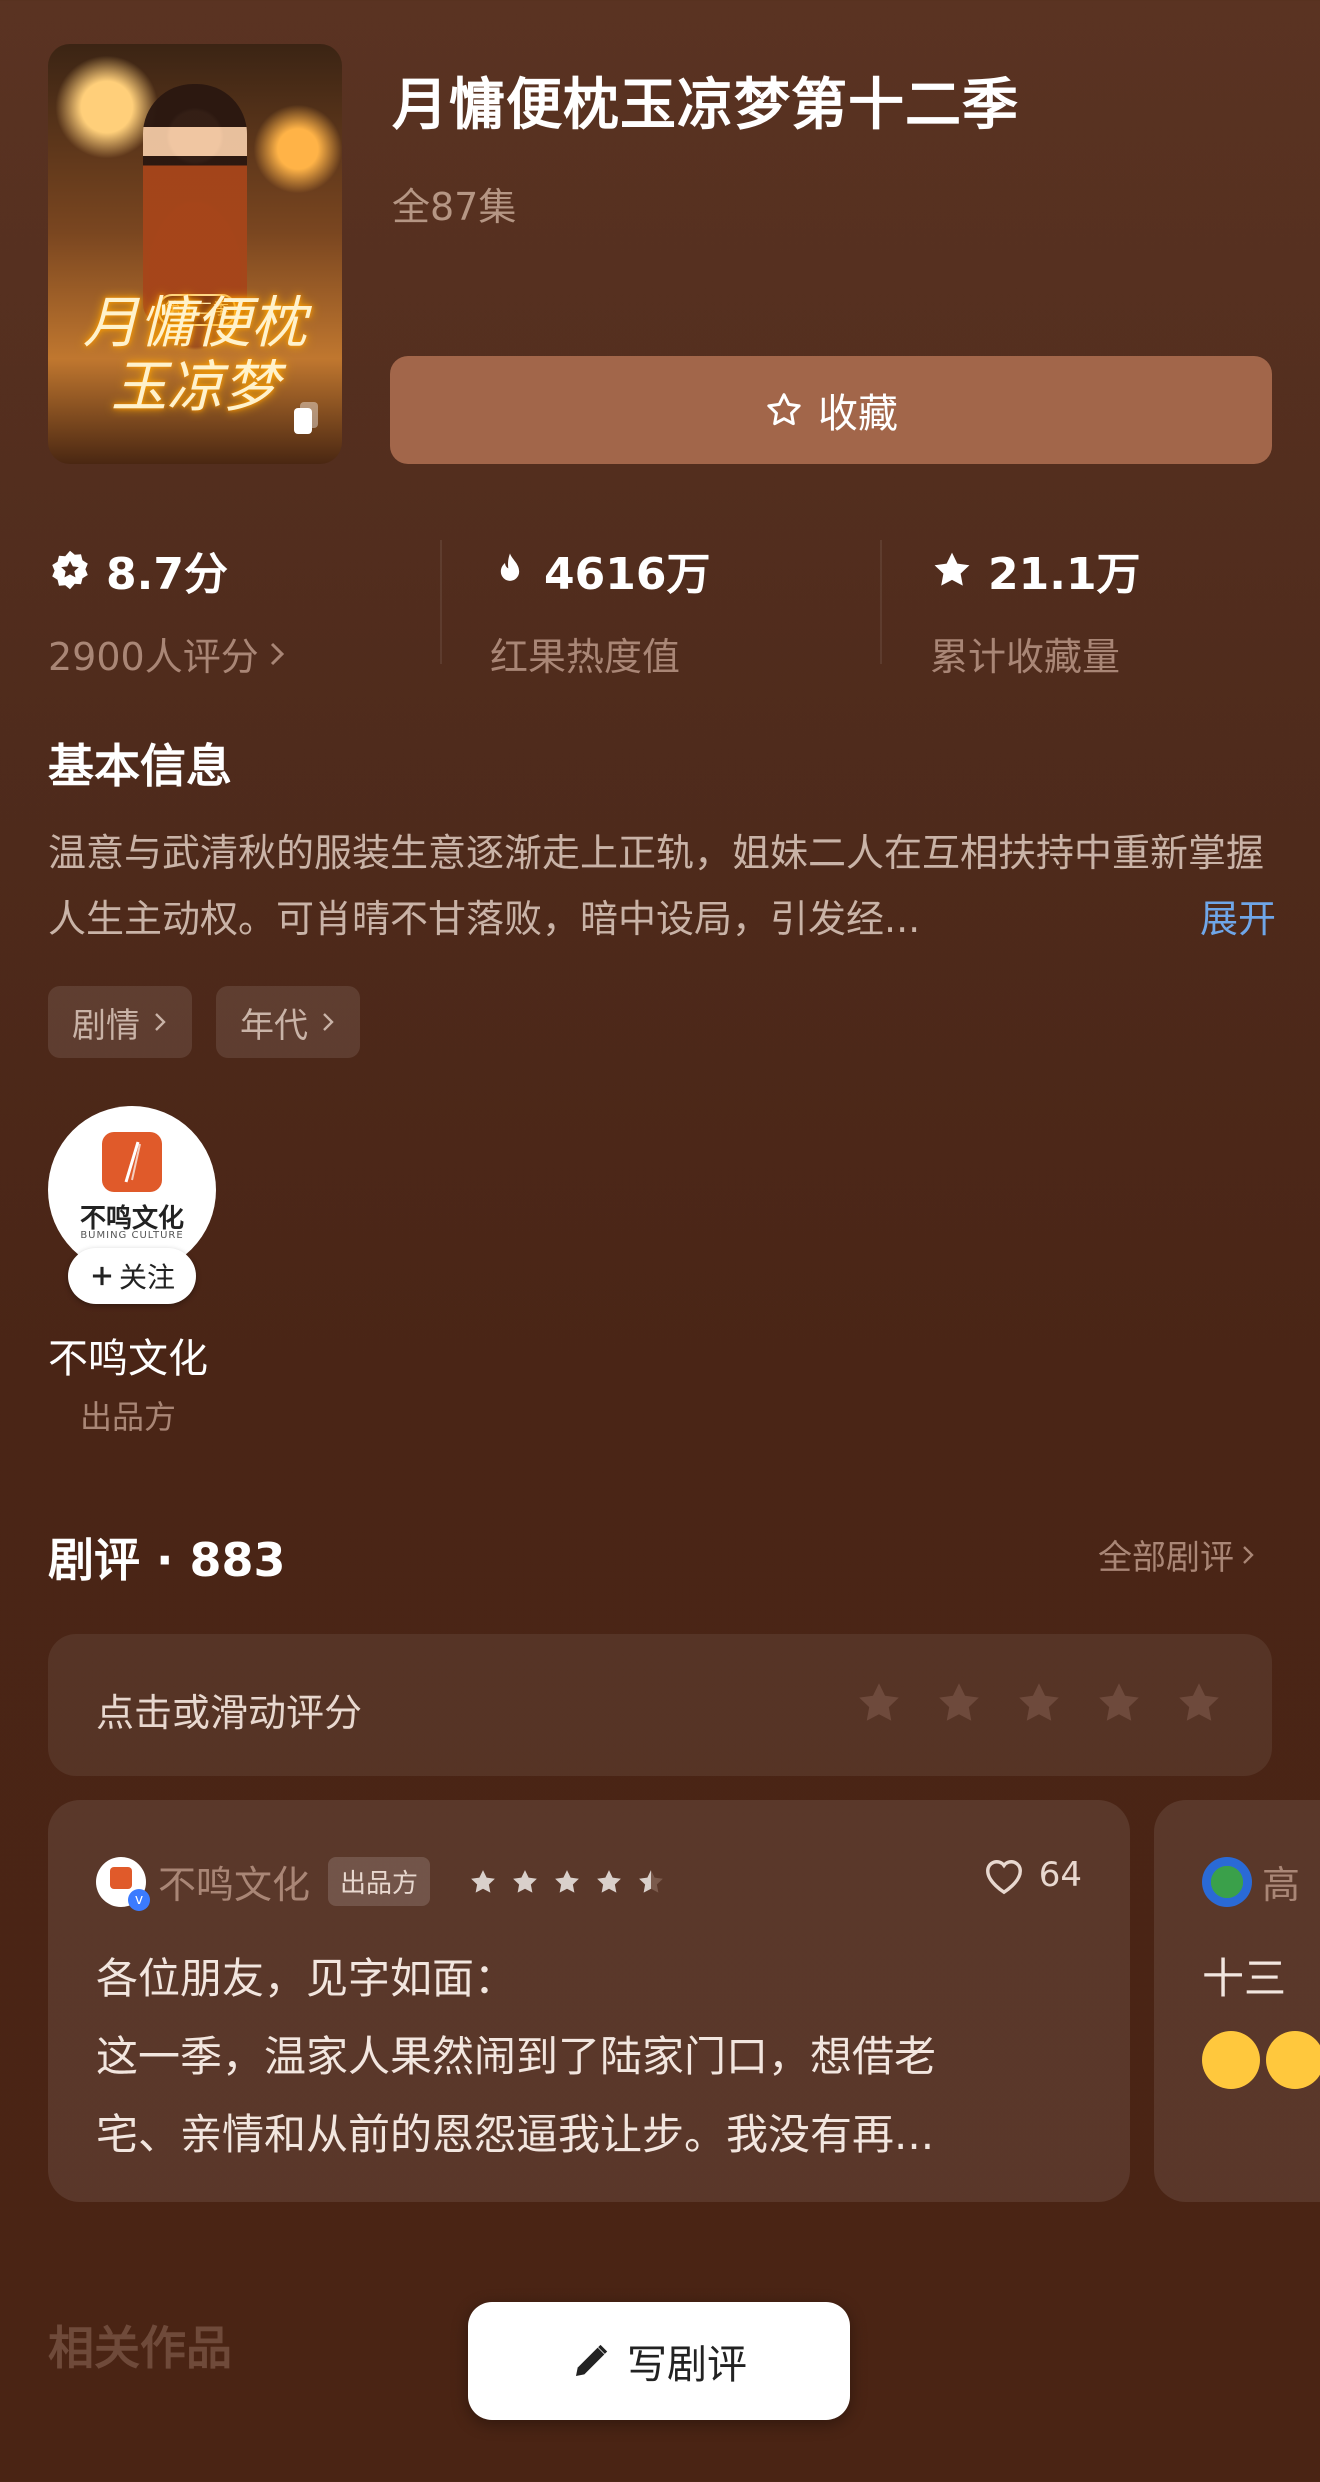  I want to click on rating-value: 8.7分, so click(167, 574).